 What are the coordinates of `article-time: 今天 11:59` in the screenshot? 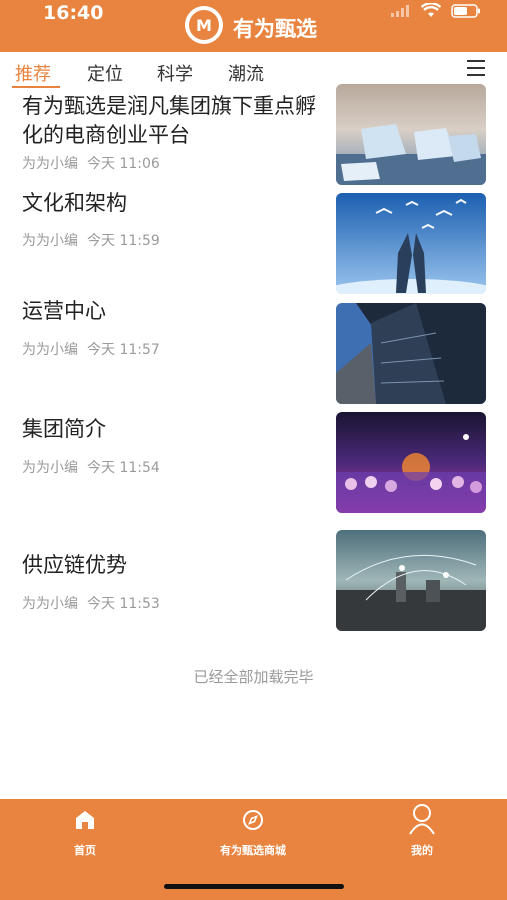 It's located at (123, 241).